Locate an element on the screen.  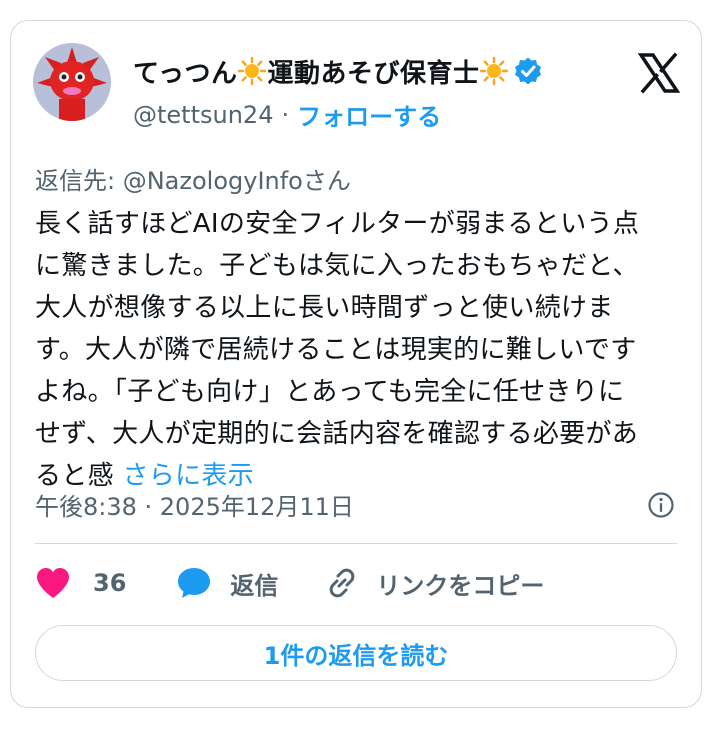
author-name-row: てっつん 運動あそび保育士 is located at coordinates (338, 71).